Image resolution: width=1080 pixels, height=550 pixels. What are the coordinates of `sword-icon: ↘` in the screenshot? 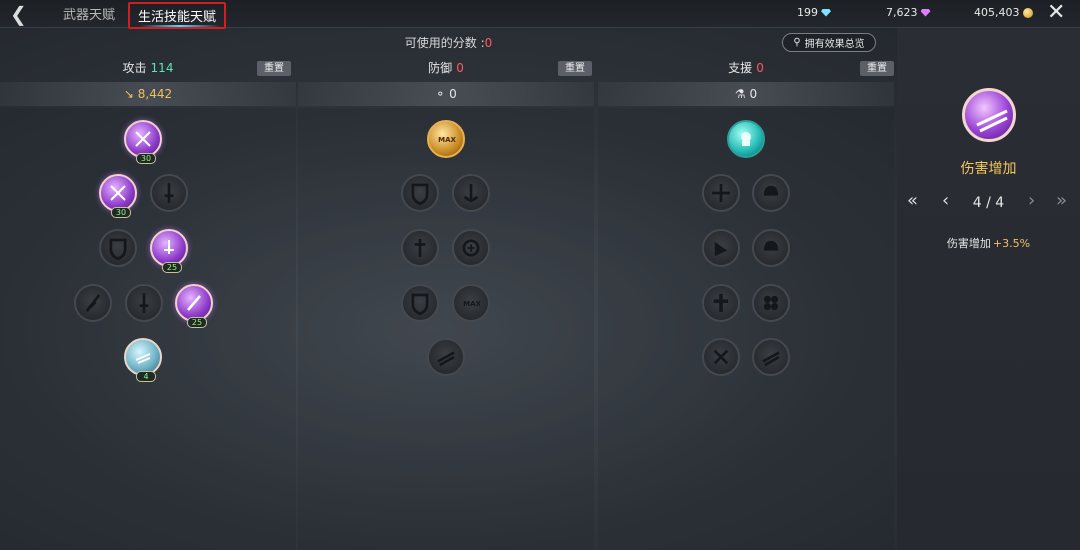 It's located at (128, 94).